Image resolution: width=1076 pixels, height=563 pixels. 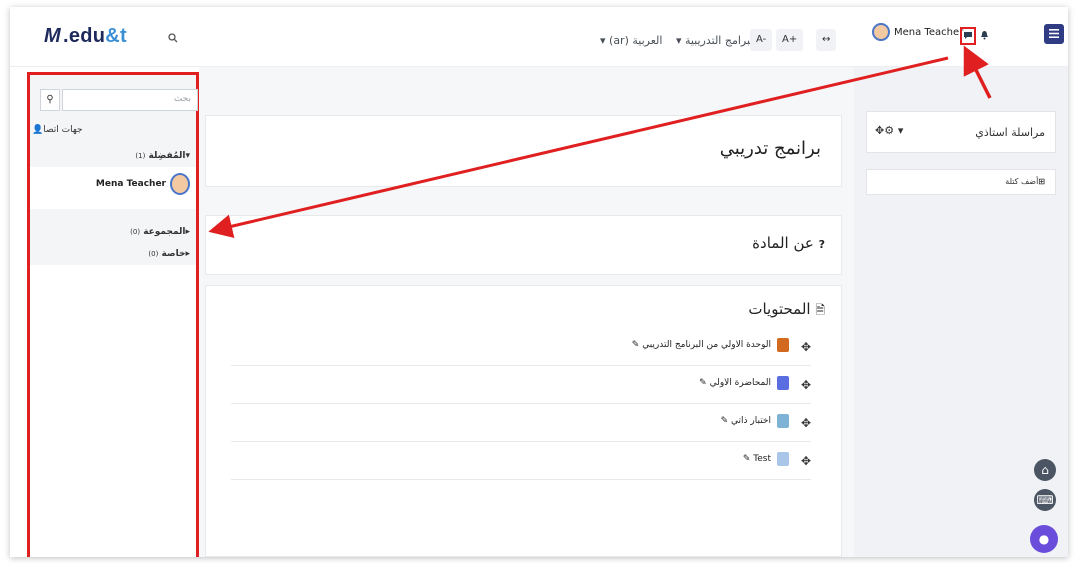 What do you see at coordinates (173, 39) in the screenshot?
I see `search-icon` at bounding box center [173, 39].